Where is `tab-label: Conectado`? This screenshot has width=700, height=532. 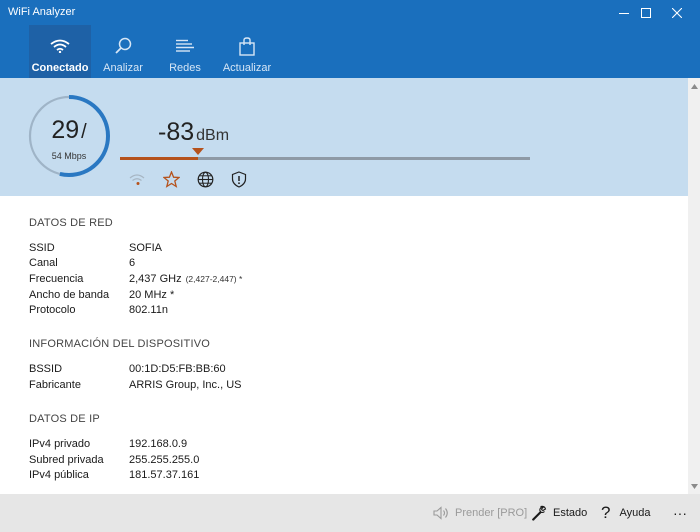
tab-label: Conectado is located at coordinates (60, 68).